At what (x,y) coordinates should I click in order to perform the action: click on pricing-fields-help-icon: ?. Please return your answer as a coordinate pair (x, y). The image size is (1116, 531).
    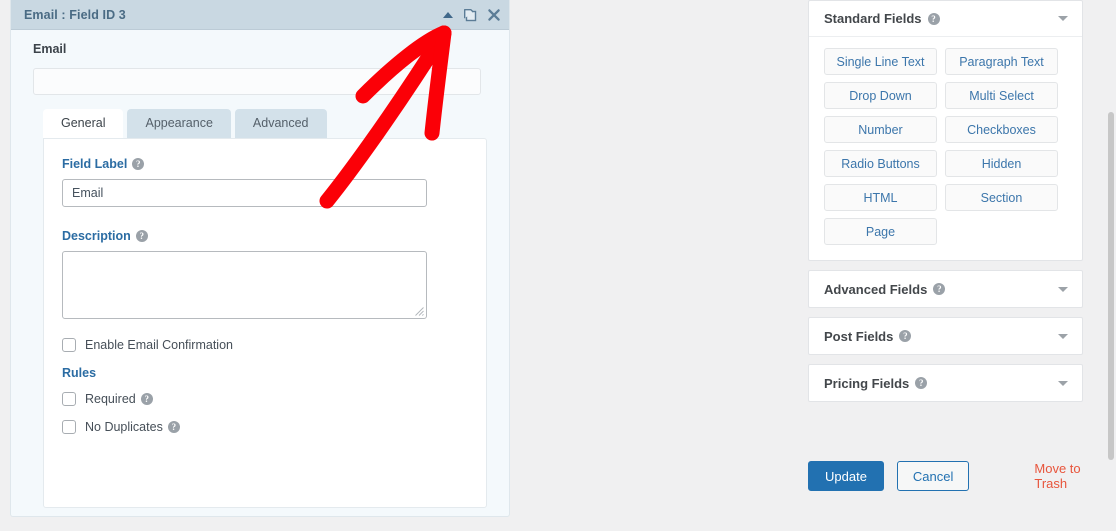
    Looking at the image, I should click on (921, 383).